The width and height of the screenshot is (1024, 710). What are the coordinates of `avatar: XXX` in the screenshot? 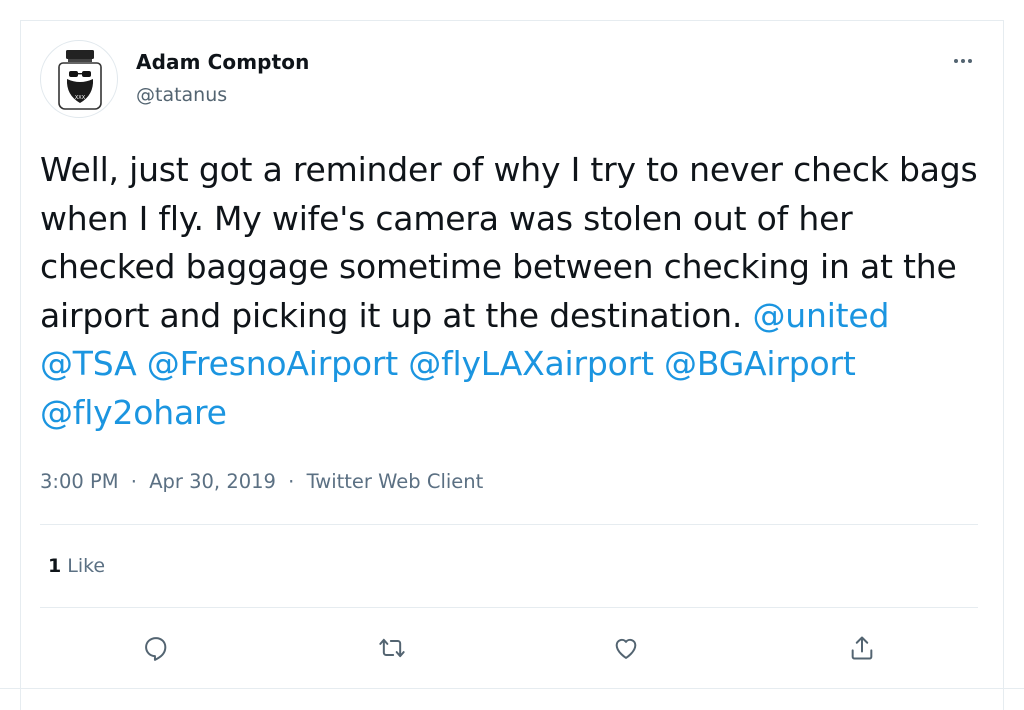 It's located at (79, 79).